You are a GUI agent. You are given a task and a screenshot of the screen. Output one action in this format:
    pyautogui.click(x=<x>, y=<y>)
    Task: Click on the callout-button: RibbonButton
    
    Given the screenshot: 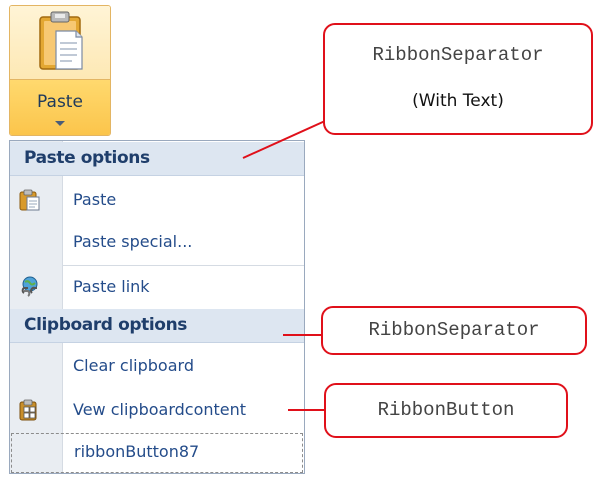 What is the action you would take?
    pyautogui.click(x=446, y=410)
    